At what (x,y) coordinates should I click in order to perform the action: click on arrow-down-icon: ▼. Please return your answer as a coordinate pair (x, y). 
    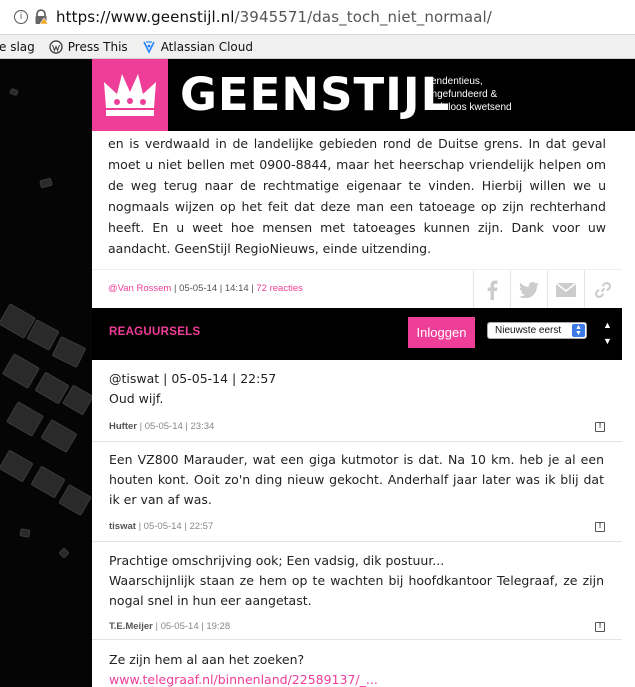
    Looking at the image, I should click on (607, 341).